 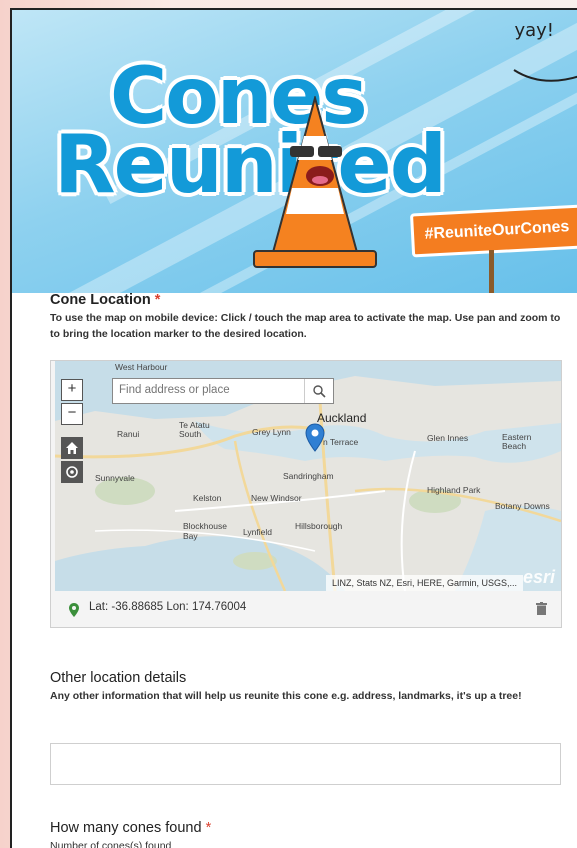 What do you see at coordinates (128, 434) in the screenshot?
I see `map-label-ranui: Ranui` at bounding box center [128, 434].